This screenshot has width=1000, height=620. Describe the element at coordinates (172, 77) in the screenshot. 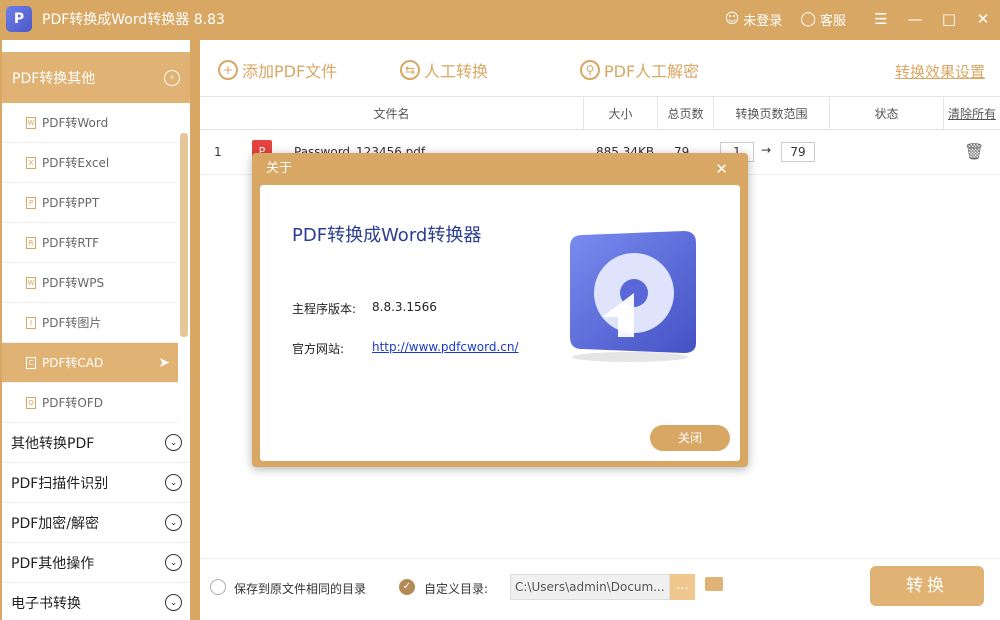

I see `chevron-right-icon: ›` at that location.